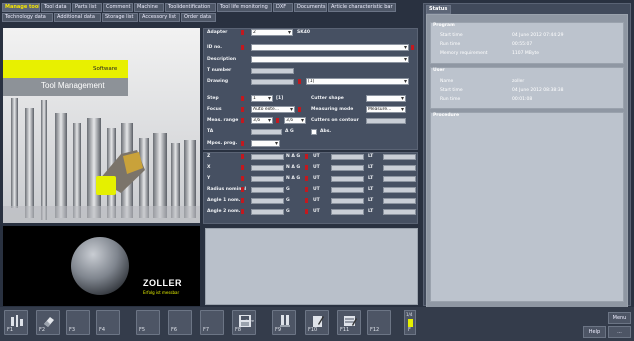 The height and width of the screenshot is (341, 634). Describe the element at coordinates (518, 81) in the screenshot. I see `user-name-value: zoller` at that location.